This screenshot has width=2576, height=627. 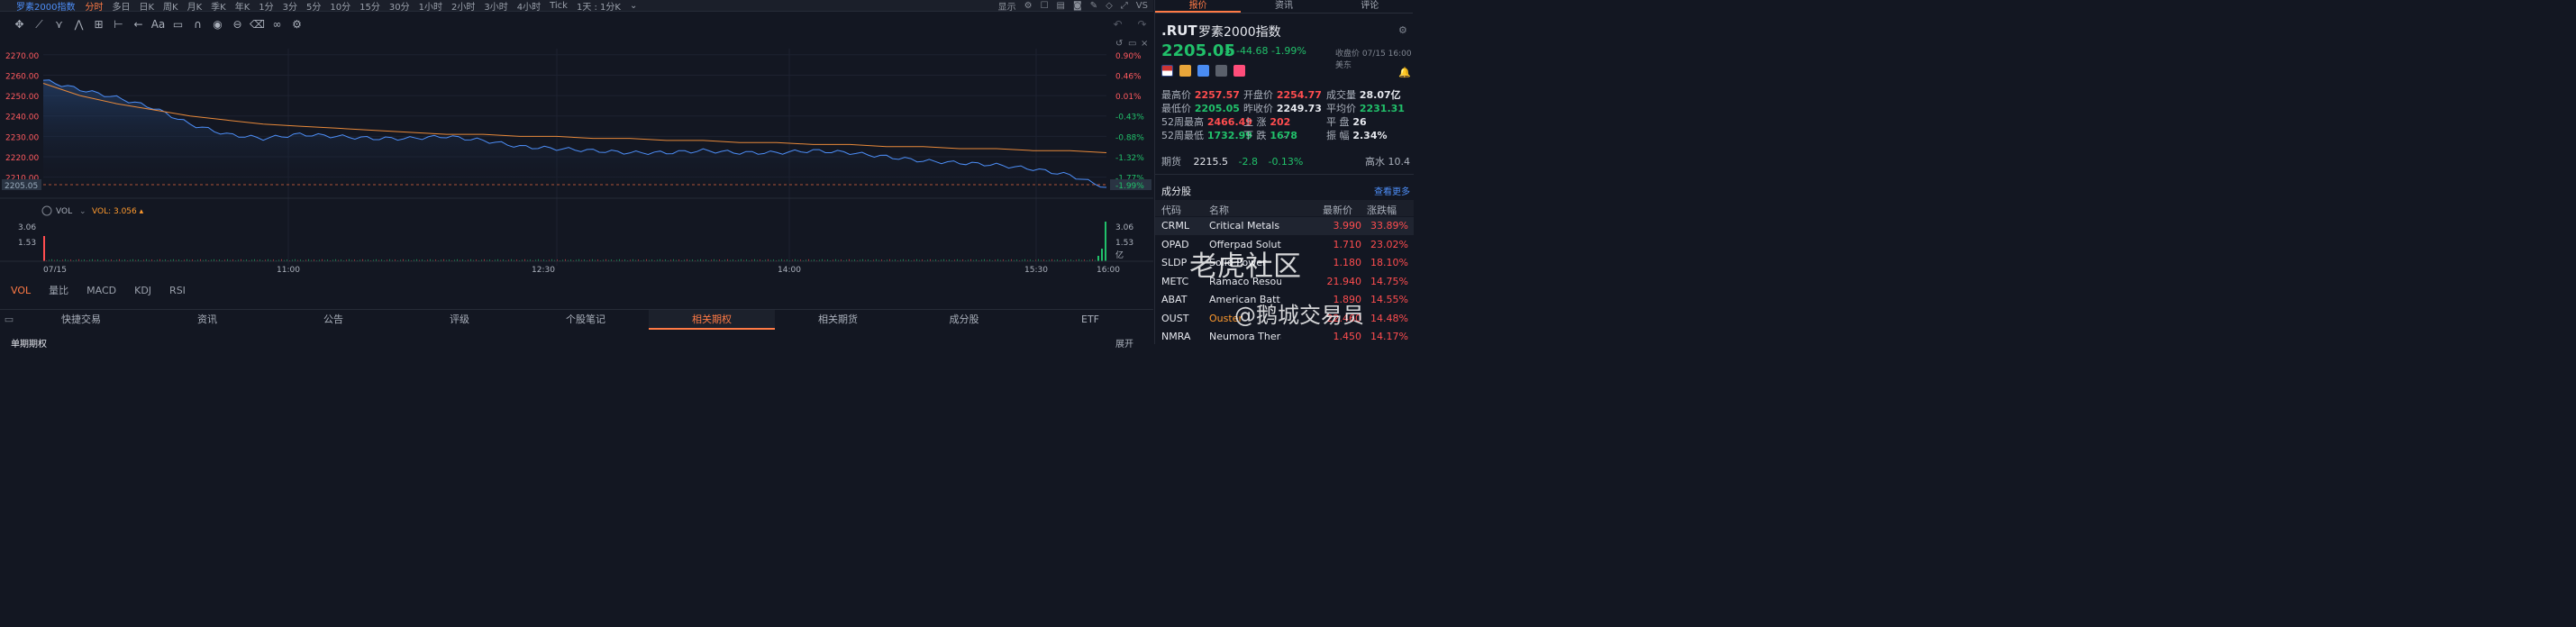 I want to click on interval-5分: 5分, so click(x=313, y=6).